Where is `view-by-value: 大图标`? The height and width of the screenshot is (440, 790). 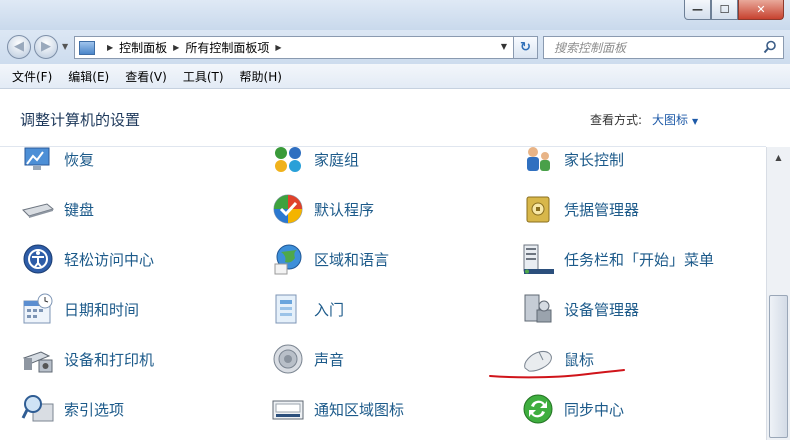 view-by-value: 大图标 is located at coordinates (670, 120).